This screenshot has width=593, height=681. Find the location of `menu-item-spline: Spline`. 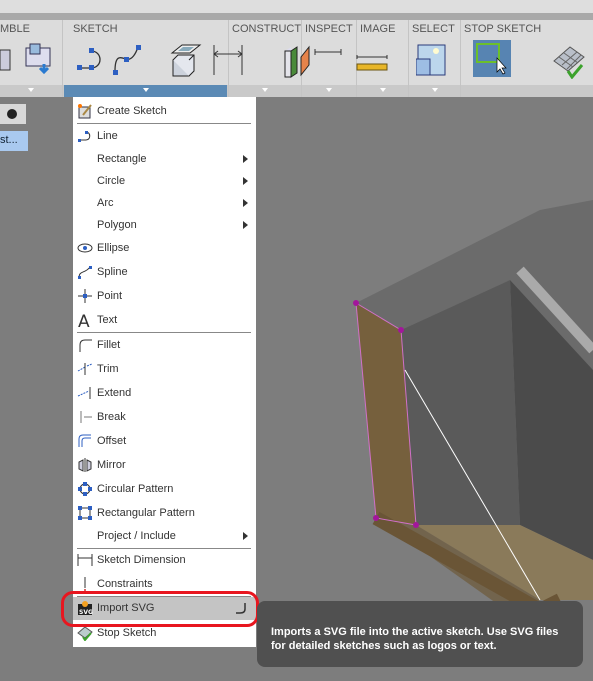

menu-item-spline: Spline is located at coordinates (164, 272).